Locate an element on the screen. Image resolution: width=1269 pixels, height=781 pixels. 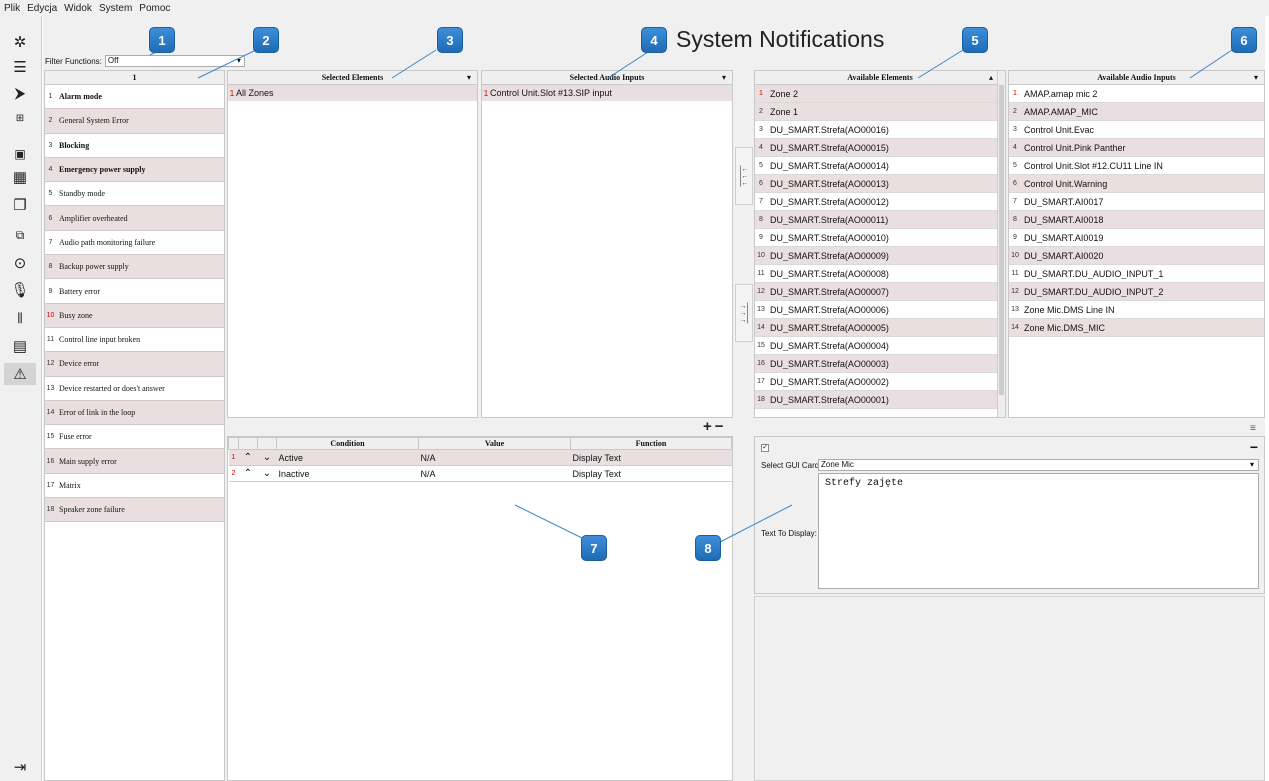
gauge-icon: ⊙ is located at coordinates (20, 263).